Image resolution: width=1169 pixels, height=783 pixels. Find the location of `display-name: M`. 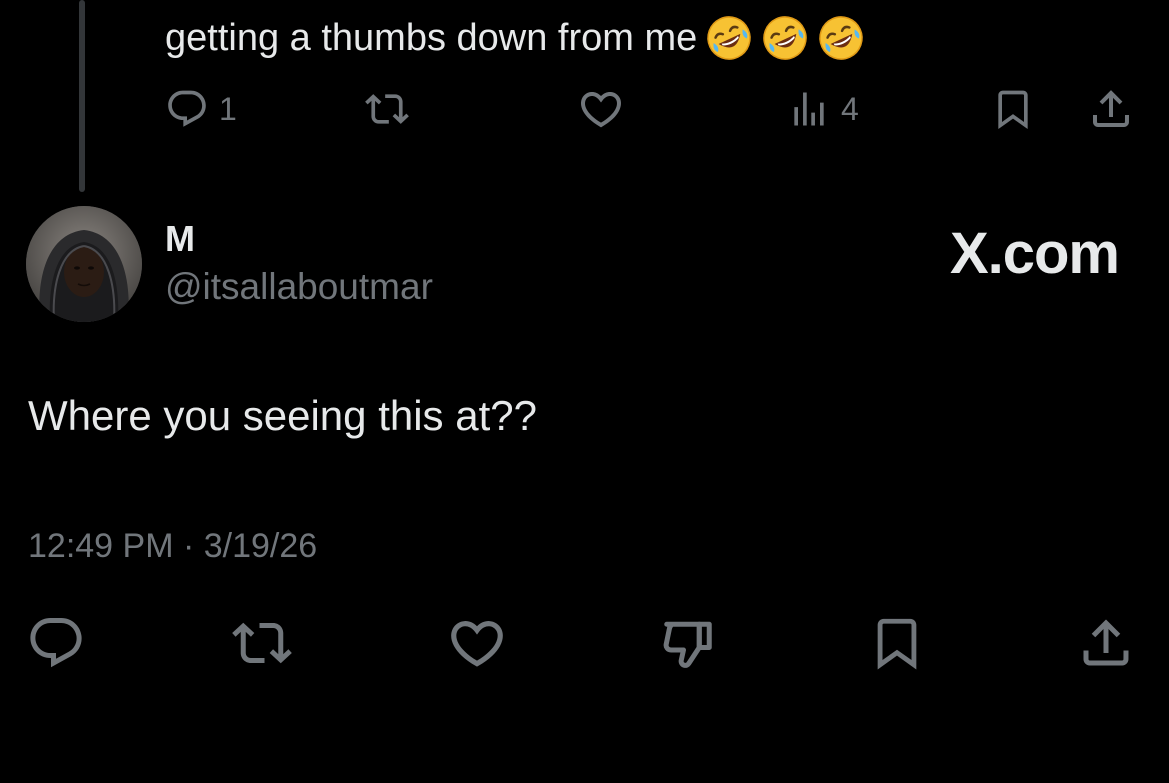

display-name: M is located at coordinates (180, 239).